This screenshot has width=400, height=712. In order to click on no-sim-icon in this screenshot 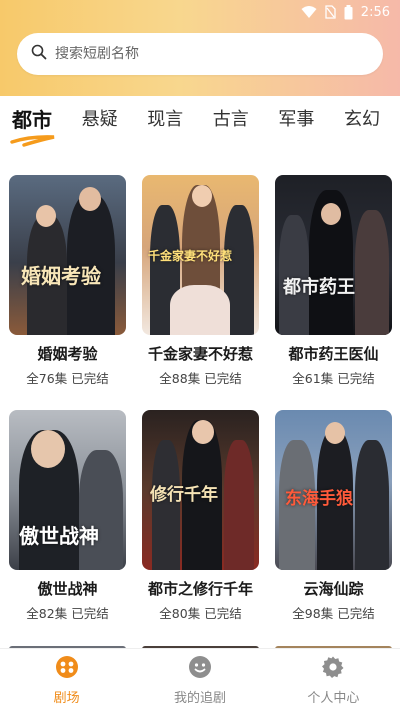, I will do `click(330, 12)`.